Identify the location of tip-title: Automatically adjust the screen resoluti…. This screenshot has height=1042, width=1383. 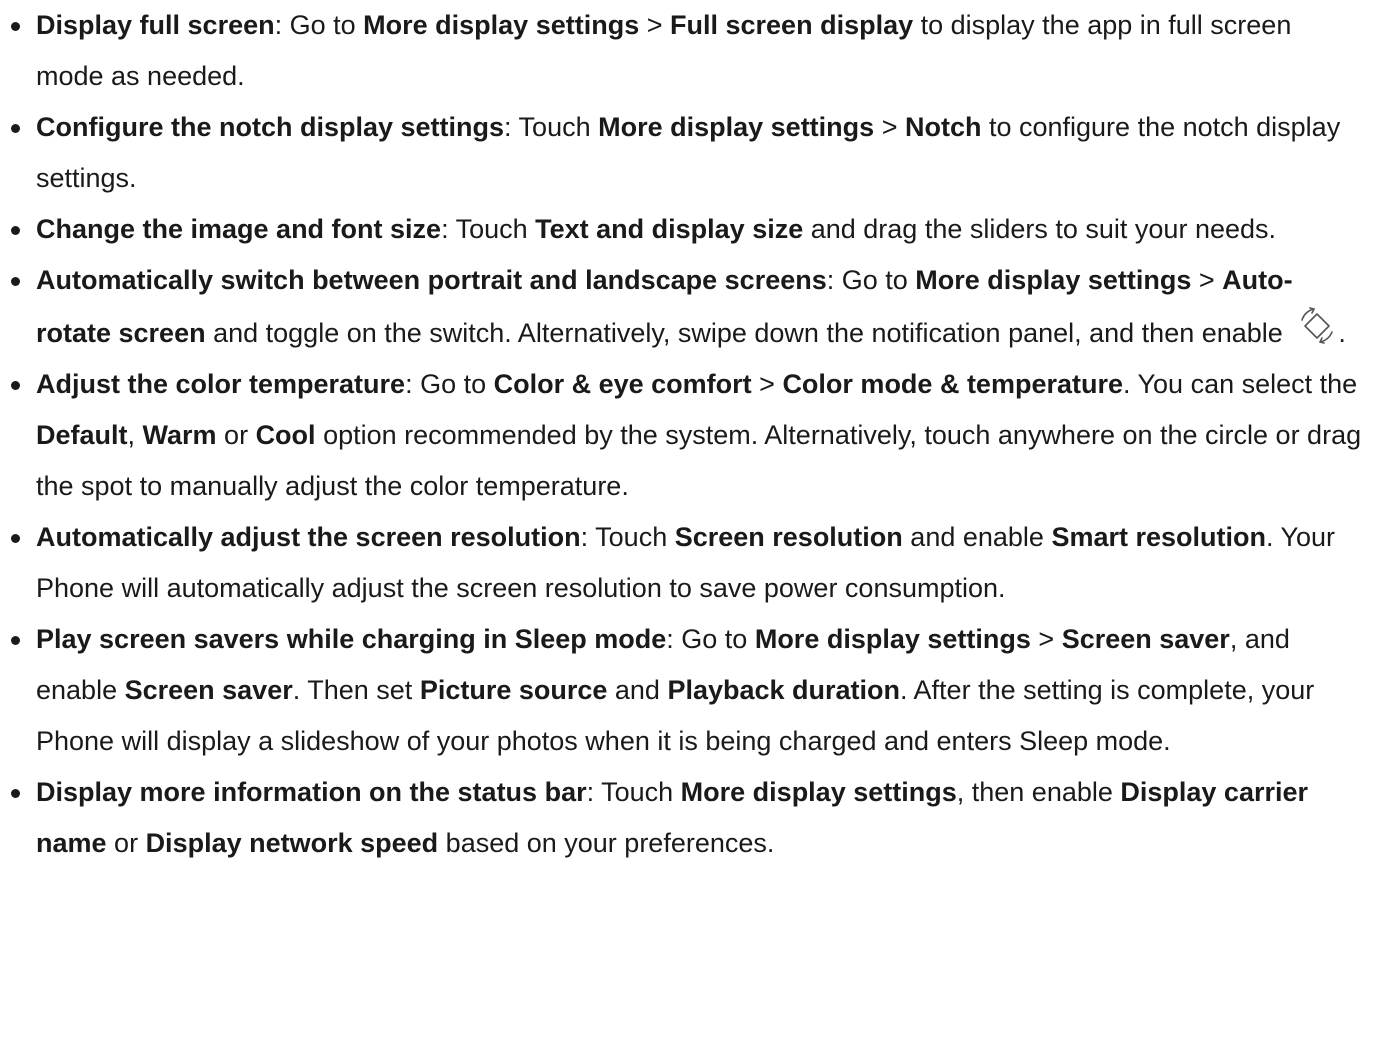
(308, 537).